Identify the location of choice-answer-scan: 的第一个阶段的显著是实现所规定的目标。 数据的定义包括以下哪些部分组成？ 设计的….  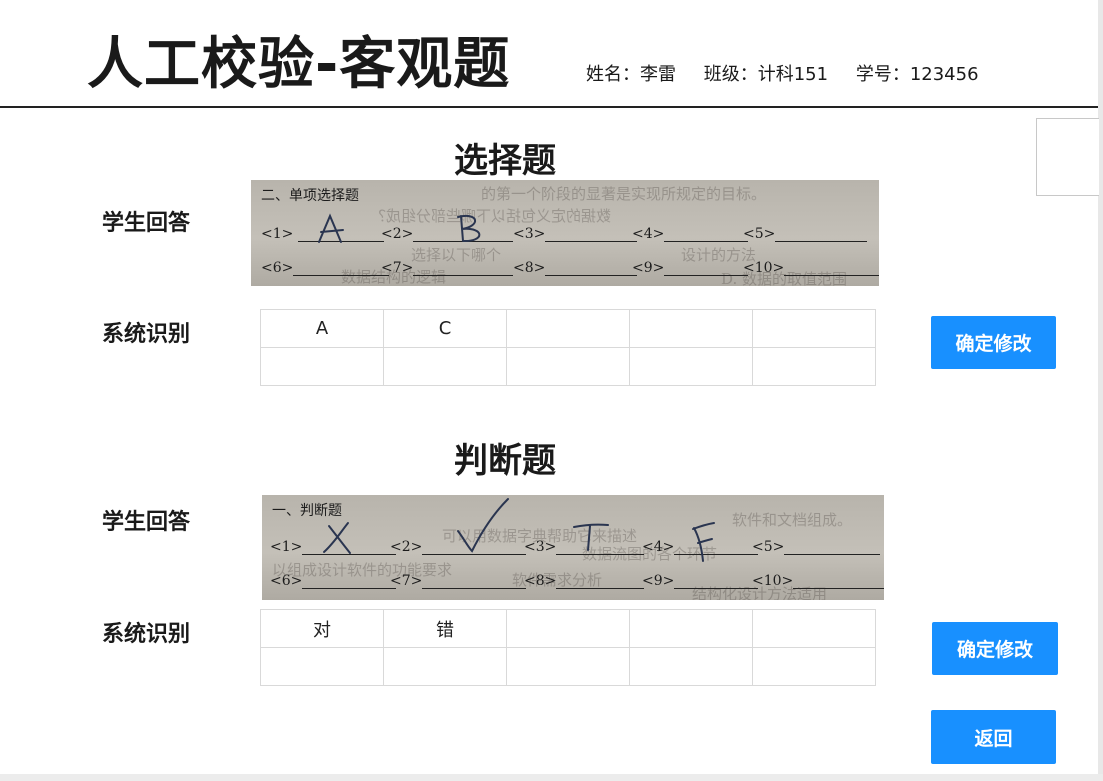
(565, 233).